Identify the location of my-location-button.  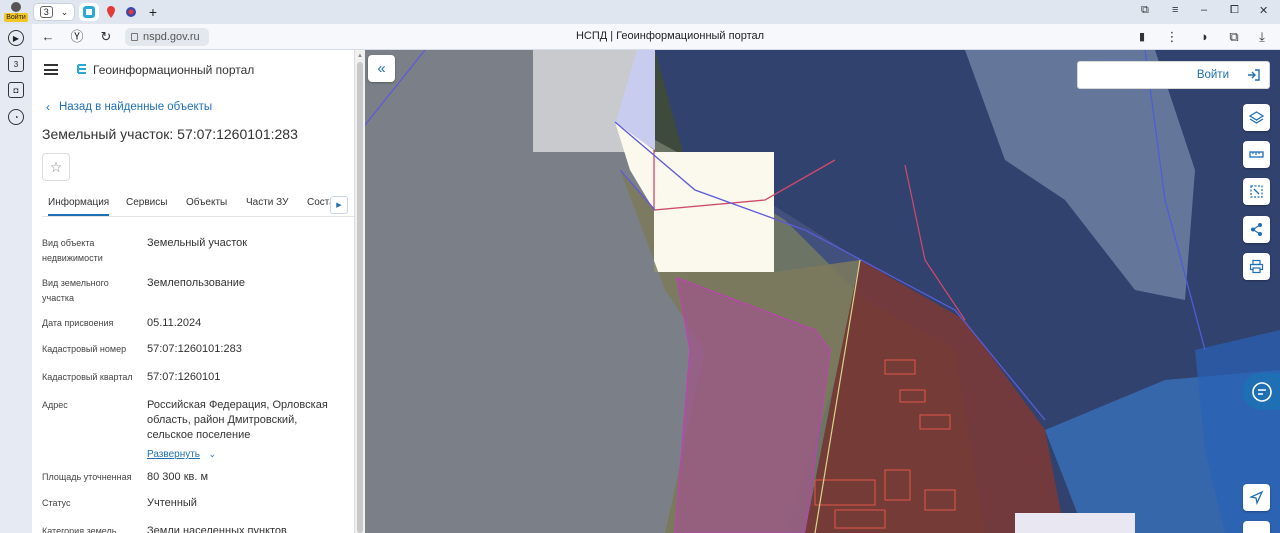
(1256, 497).